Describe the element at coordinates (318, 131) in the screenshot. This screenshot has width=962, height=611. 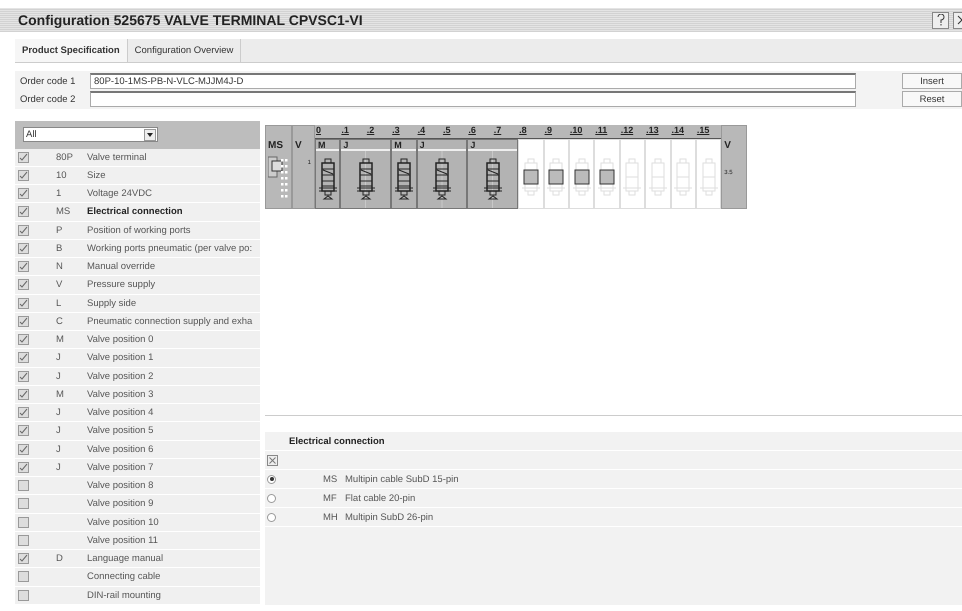
I see `slot-number: 0` at that location.